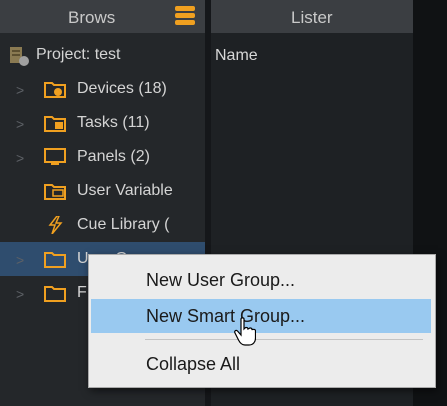  I want to click on browser-header: Brows, so click(102, 16).